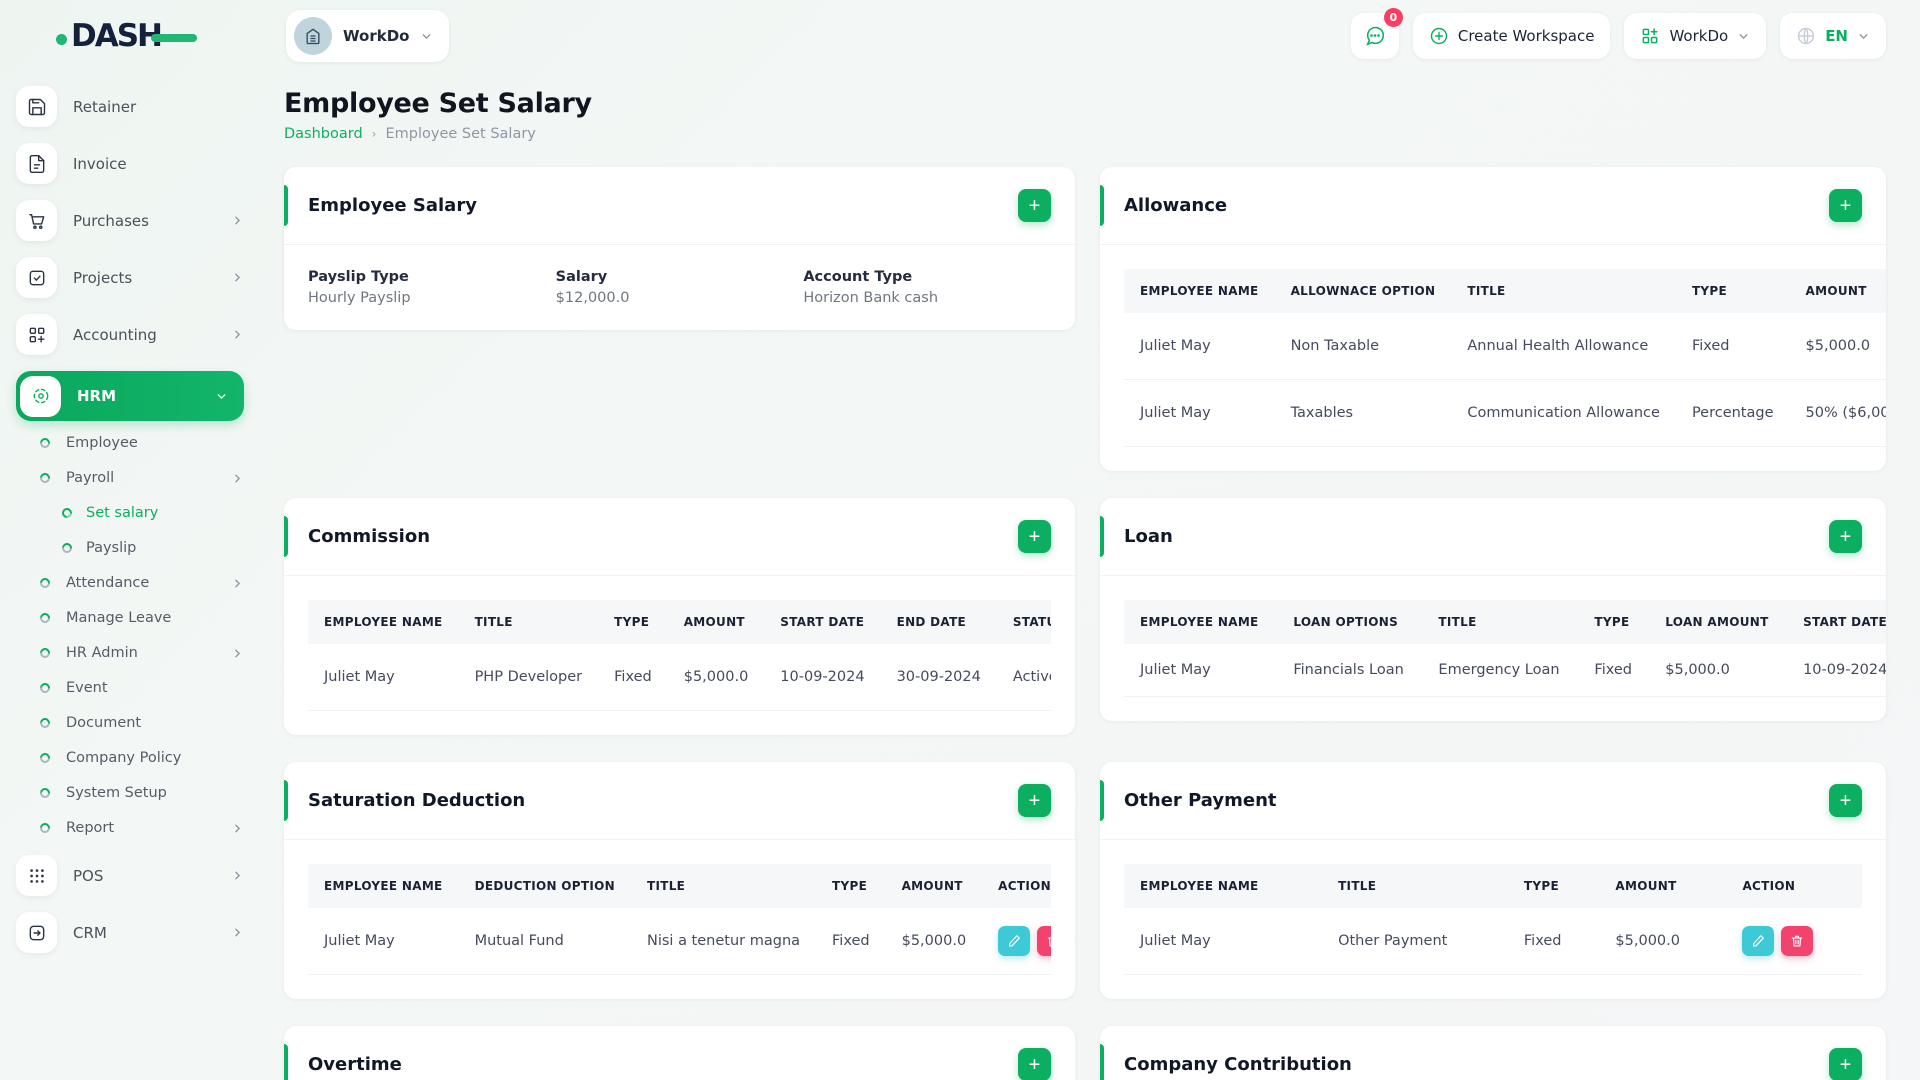 This screenshot has height=1080, width=1920. What do you see at coordinates (140, 618) in the screenshot?
I see `sidebar-item-manage-leave: Manage Leave` at bounding box center [140, 618].